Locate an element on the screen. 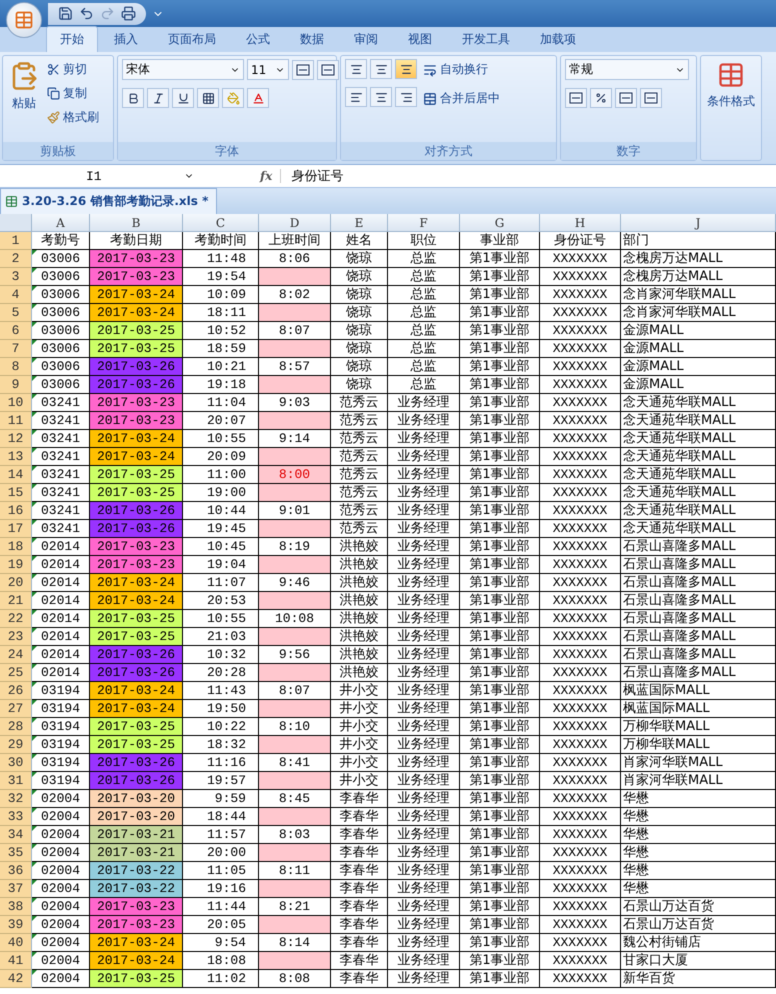  insert-function-button: fx is located at coordinates (241, 176).